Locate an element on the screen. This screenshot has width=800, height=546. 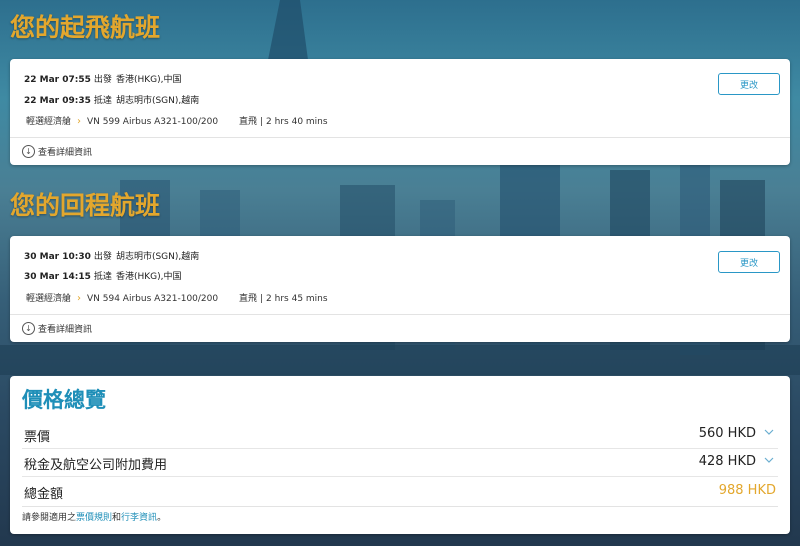
return-arrival-line: 30 Mar 14:15 抵達 香港(HKG),中国 is located at coordinates (102, 275).